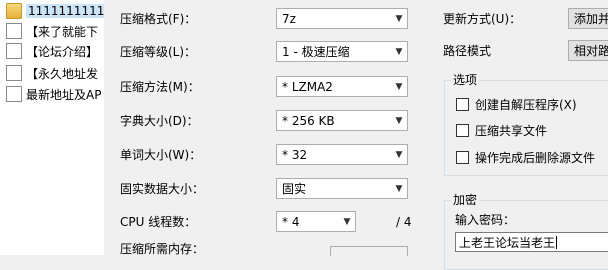  I want to click on format-label: 压缩格式(F)：, so click(158, 19).